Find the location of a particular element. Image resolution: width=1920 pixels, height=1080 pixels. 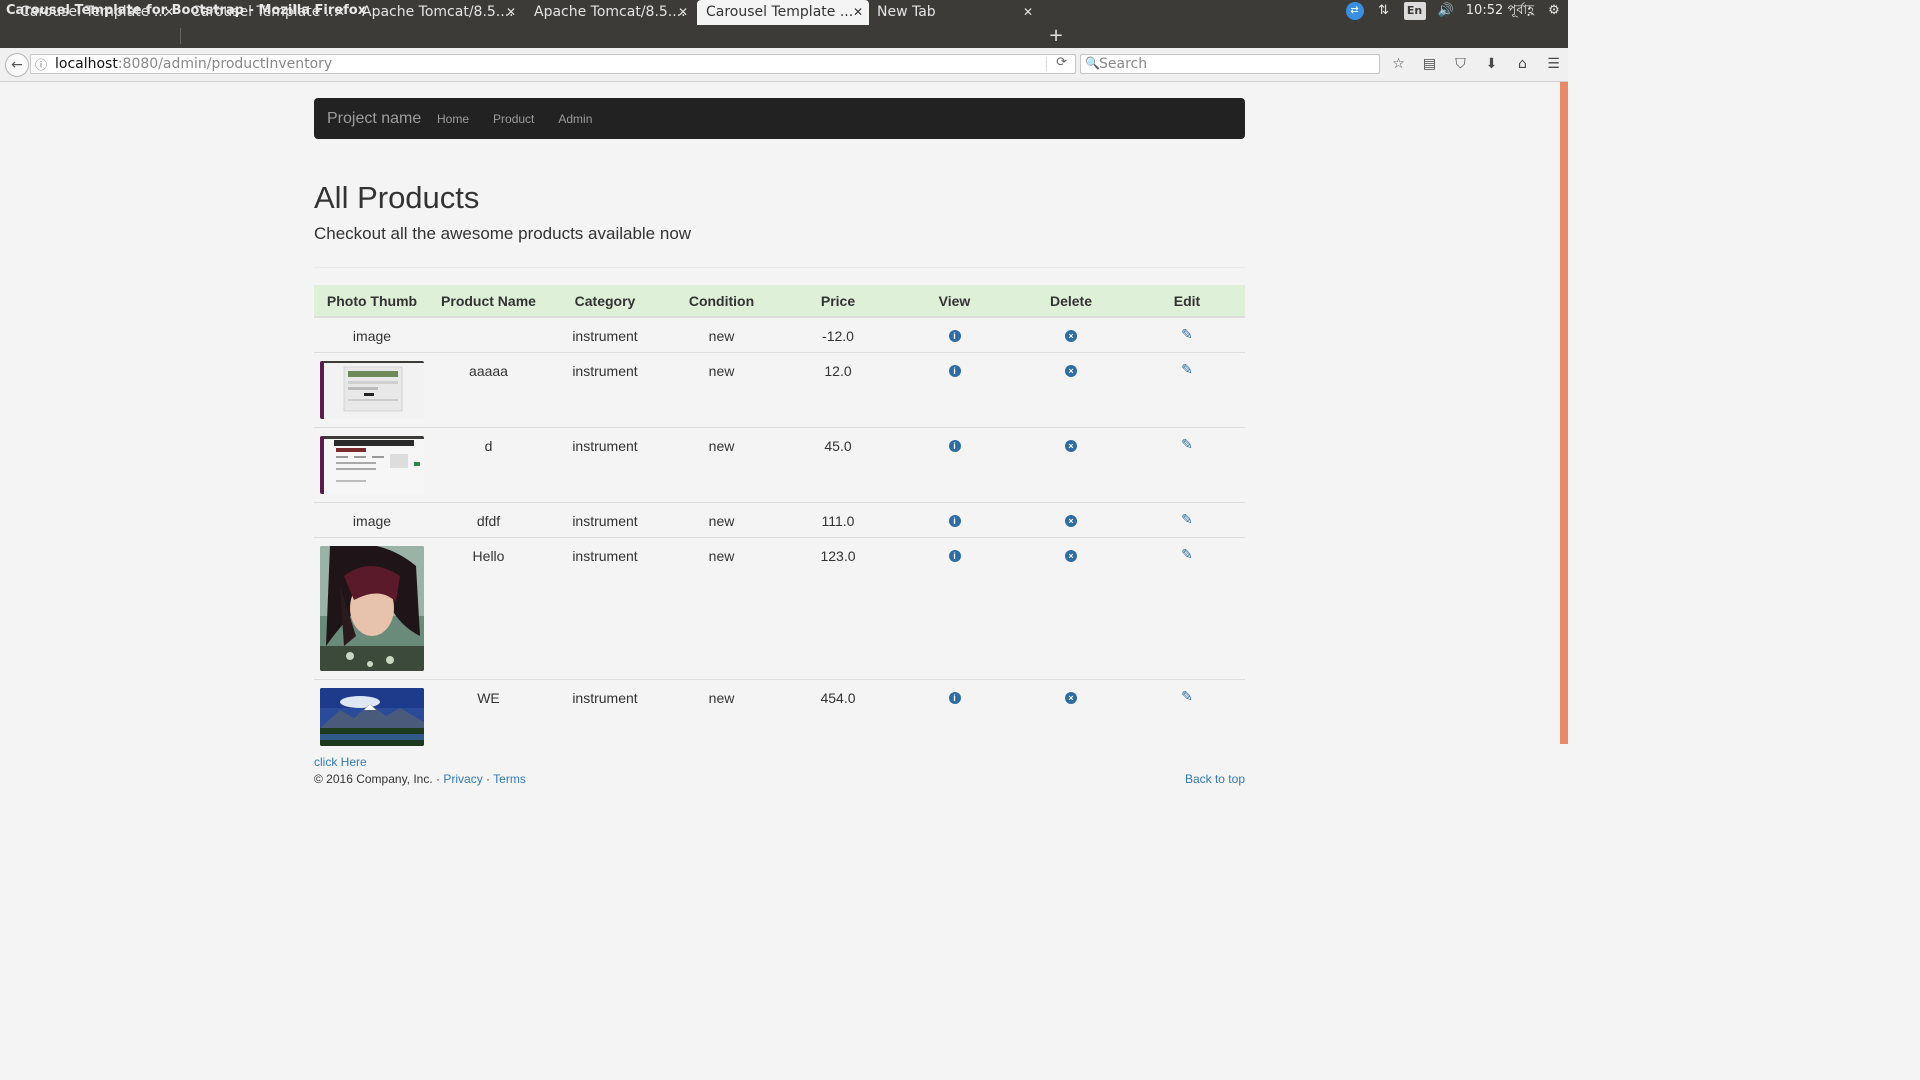

download-icon: ⬇ is located at coordinates (1491, 64).